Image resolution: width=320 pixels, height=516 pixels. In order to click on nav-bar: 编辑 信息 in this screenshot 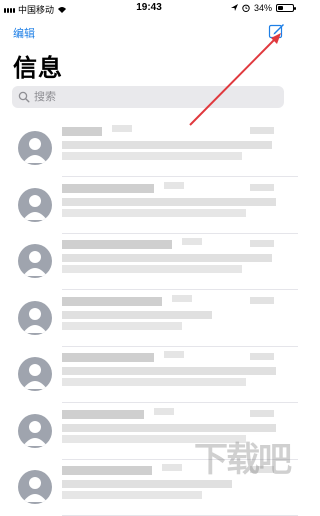, I will do `click(149, 51)`.